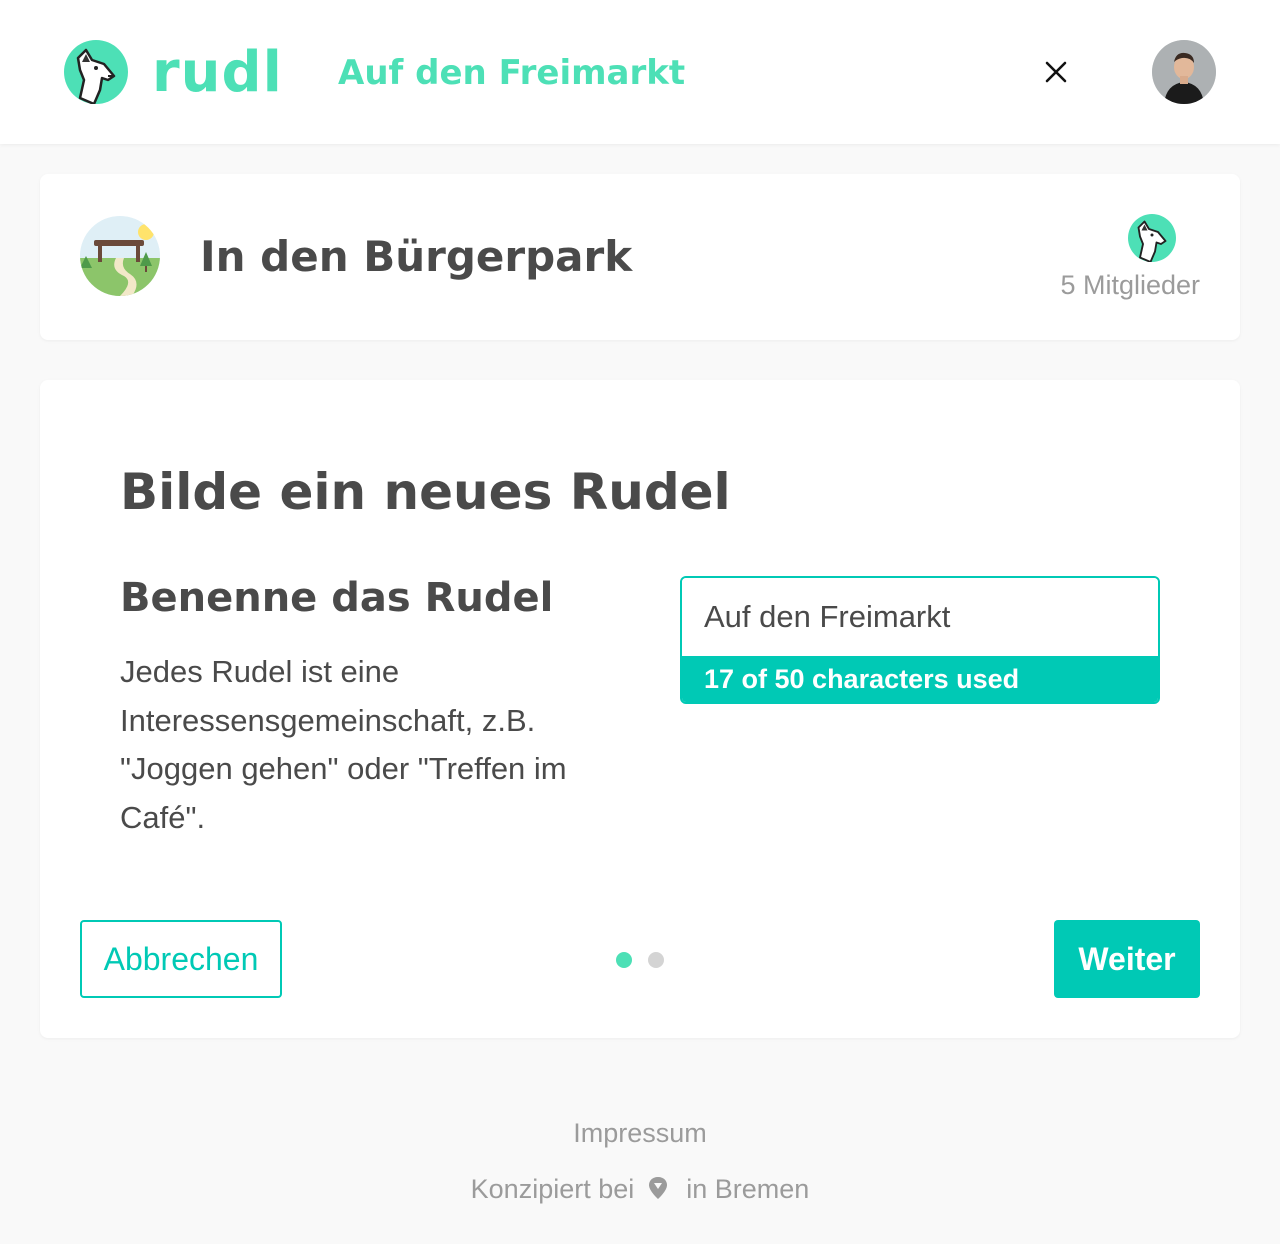 Image resolution: width=1280 pixels, height=1244 pixels. Describe the element at coordinates (920, 617) in the screenshot. I see `group-name-input` at that location.